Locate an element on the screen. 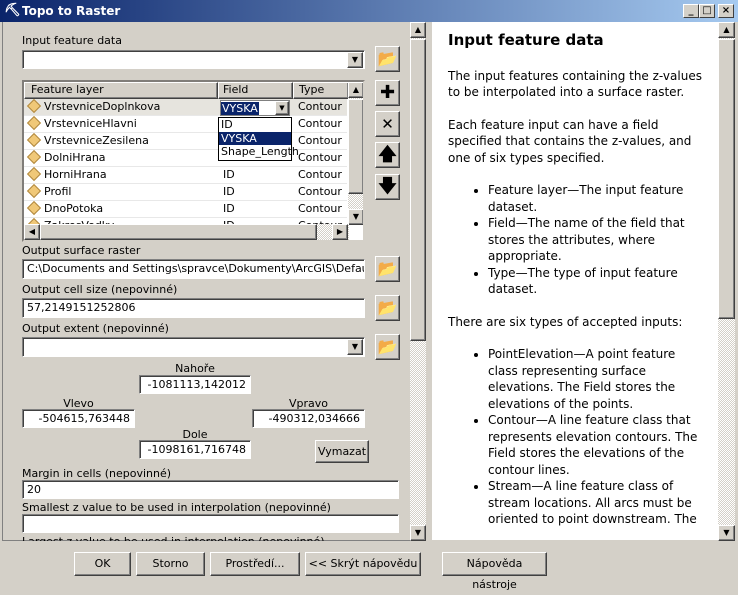  table-row: HorniHrana ID Contour is located at coordinates (185, 175).